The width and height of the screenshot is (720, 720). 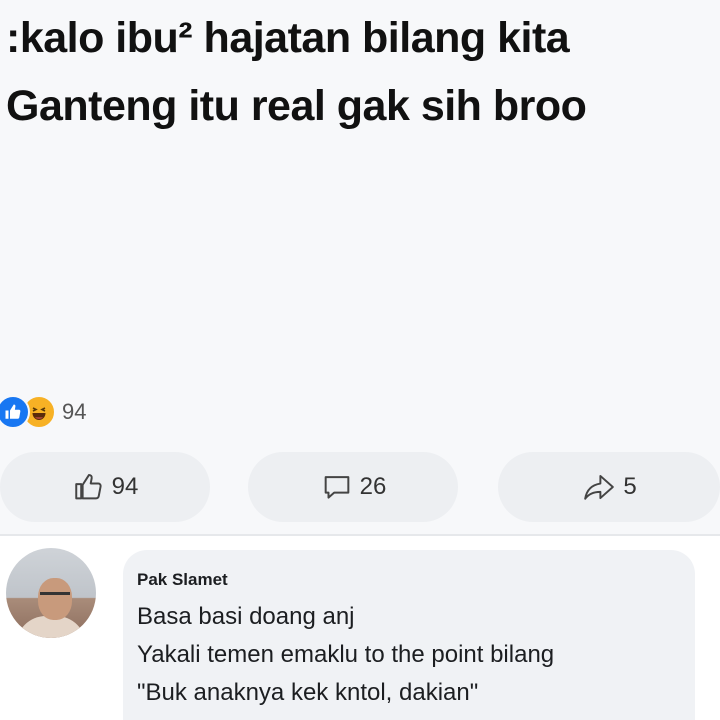 What do you see at coordinates (88, 486) in the screenshot?
I see `thumbs-up-icon` at bounding box center [88, 486].